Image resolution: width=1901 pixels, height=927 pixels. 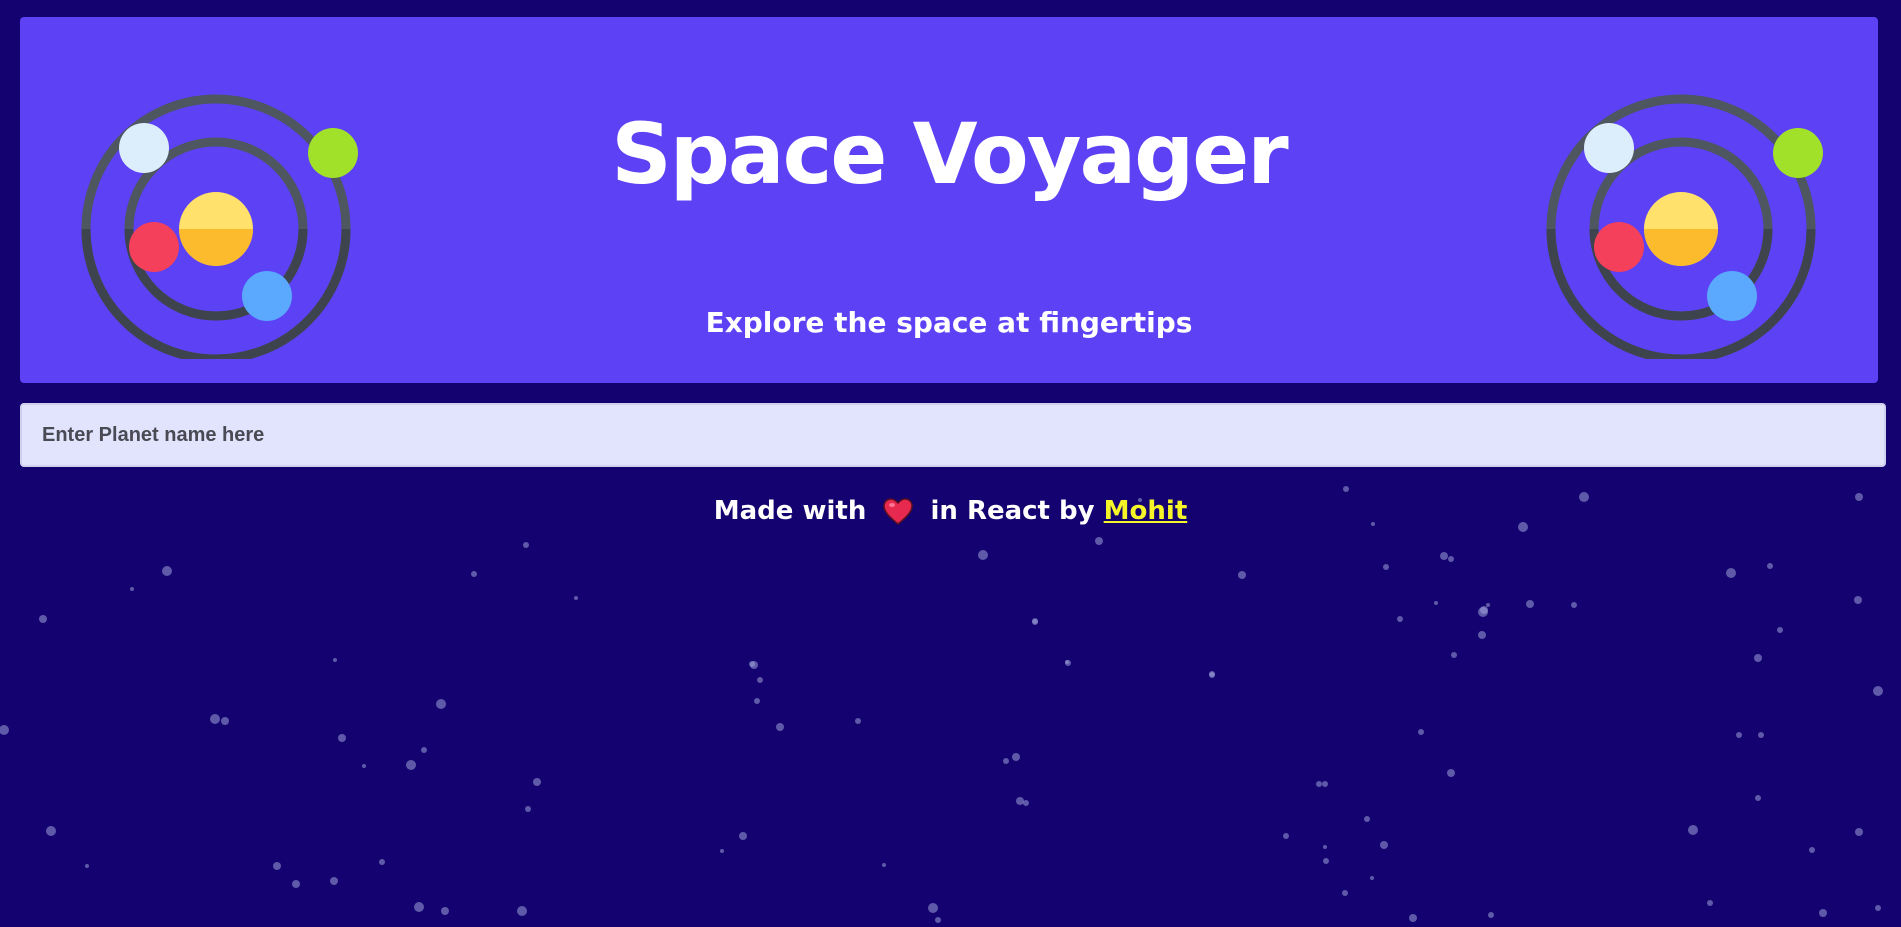 What do you see at coordinates (953, 435) in the screenshot?
I see `planet-search-input` at bounding box center [953, 435].